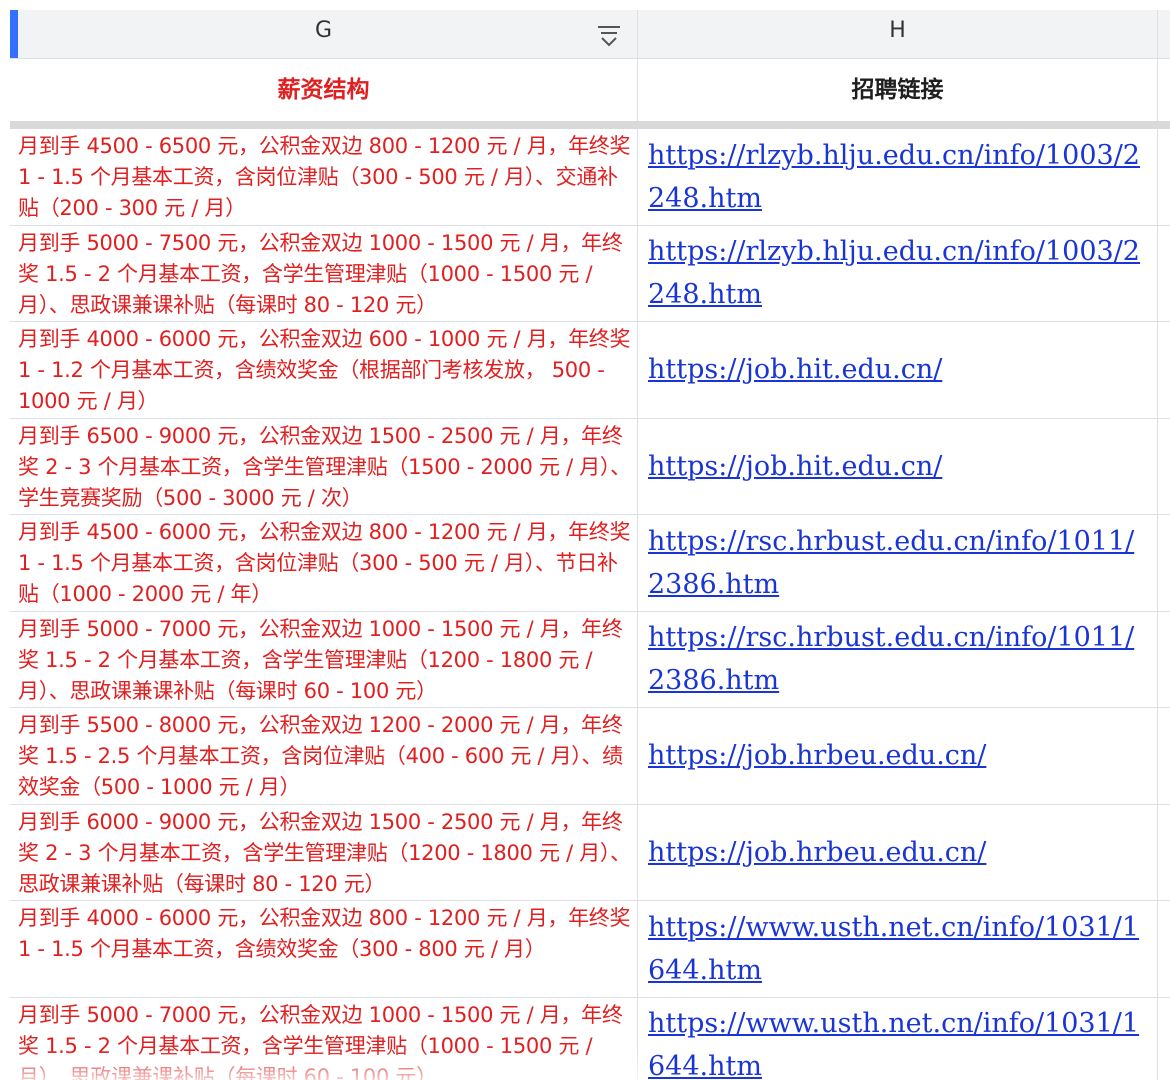 The image size is (1170, 1080). What do you see at coordinates (898, 90) in the screenshot?
I see `header-cell-link: 招聘链接` at bounding box center [898, 90].